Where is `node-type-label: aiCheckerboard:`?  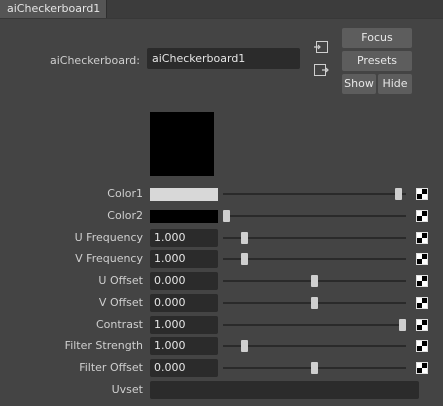 node-type-label: aiCheckerboard: is located at coordinates (94, 60).